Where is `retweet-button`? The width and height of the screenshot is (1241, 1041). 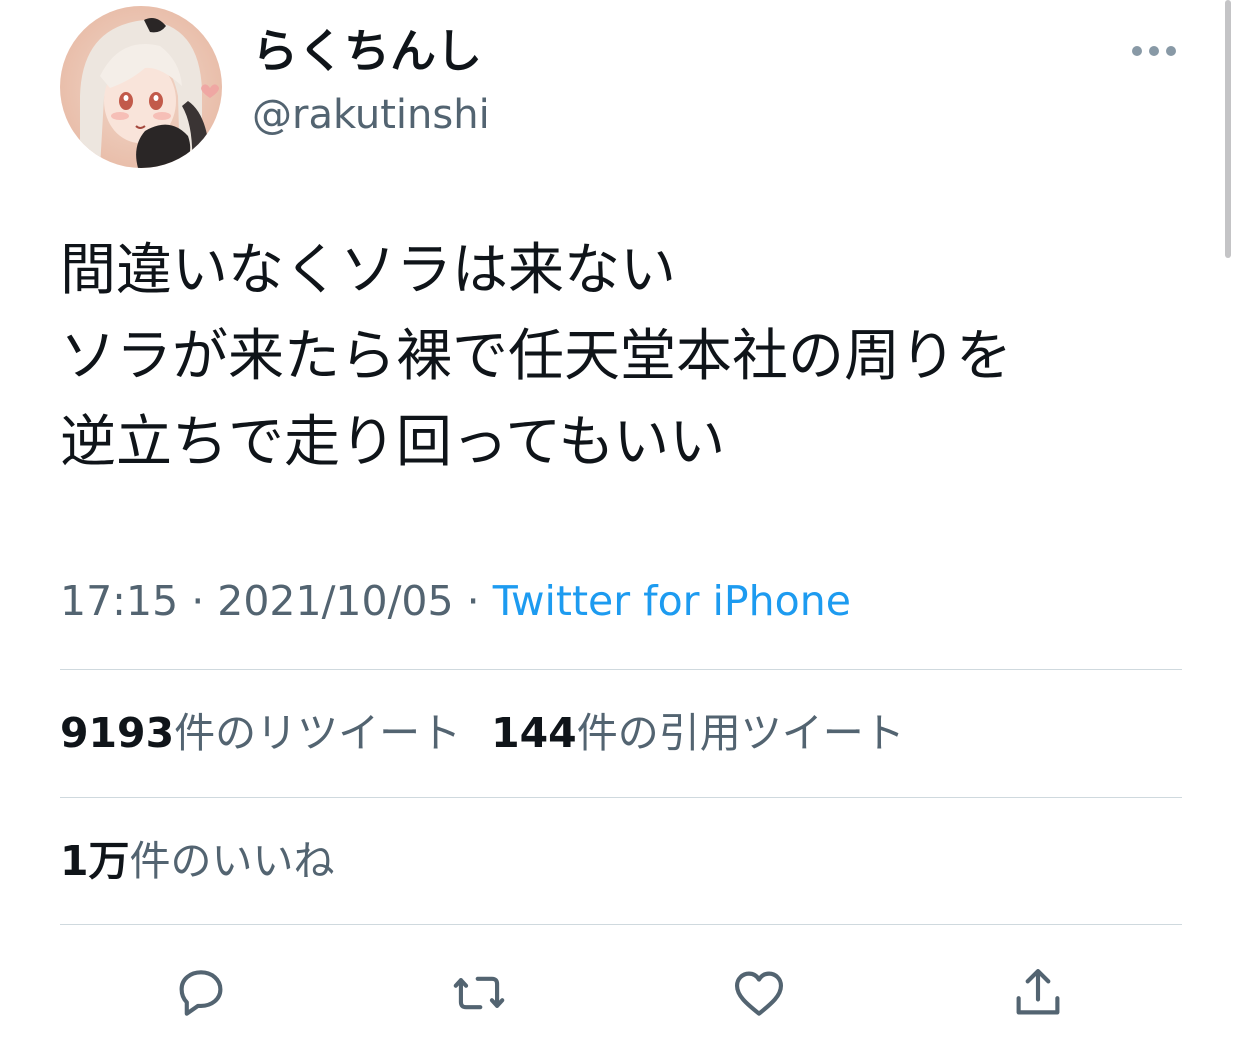
retweet-button is located at coordinates (479, 993).